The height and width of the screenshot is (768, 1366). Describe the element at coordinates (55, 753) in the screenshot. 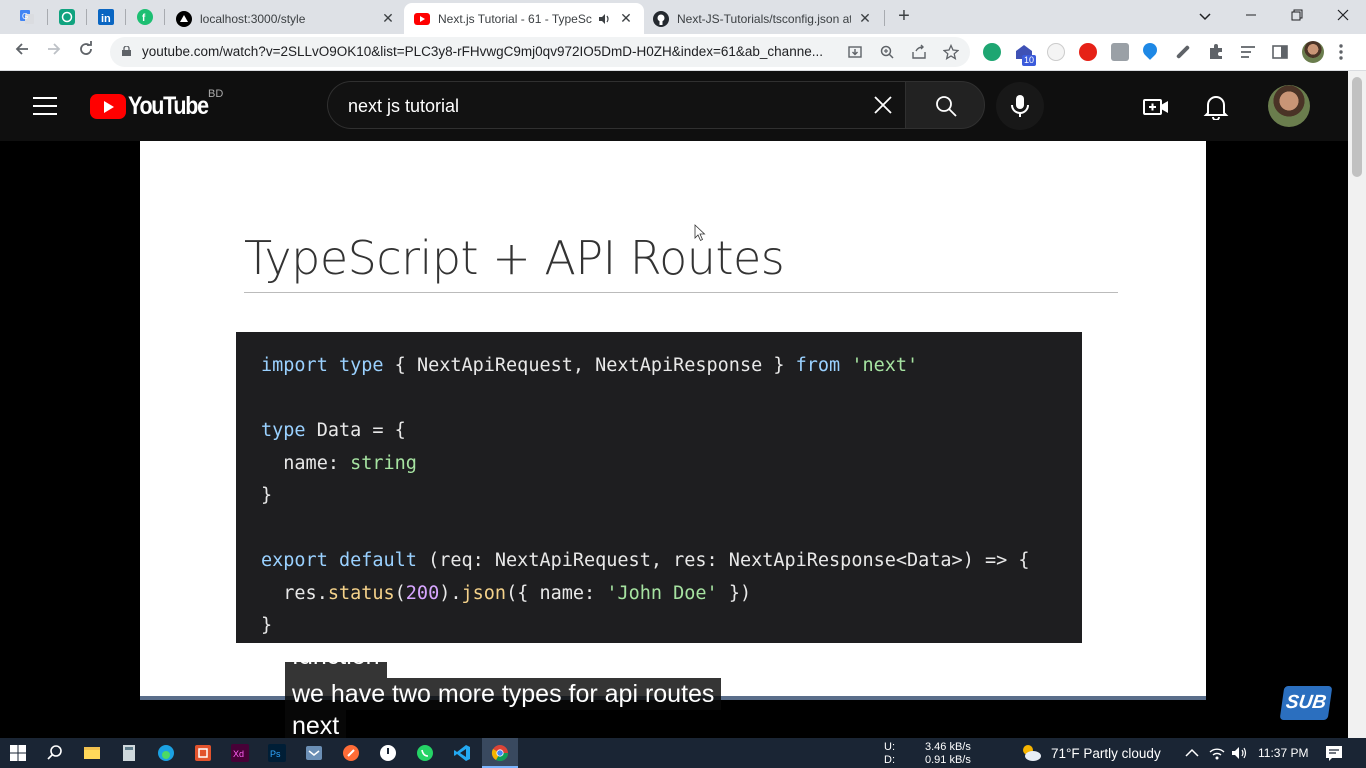

I see `taskbar-search-icon` at that location.